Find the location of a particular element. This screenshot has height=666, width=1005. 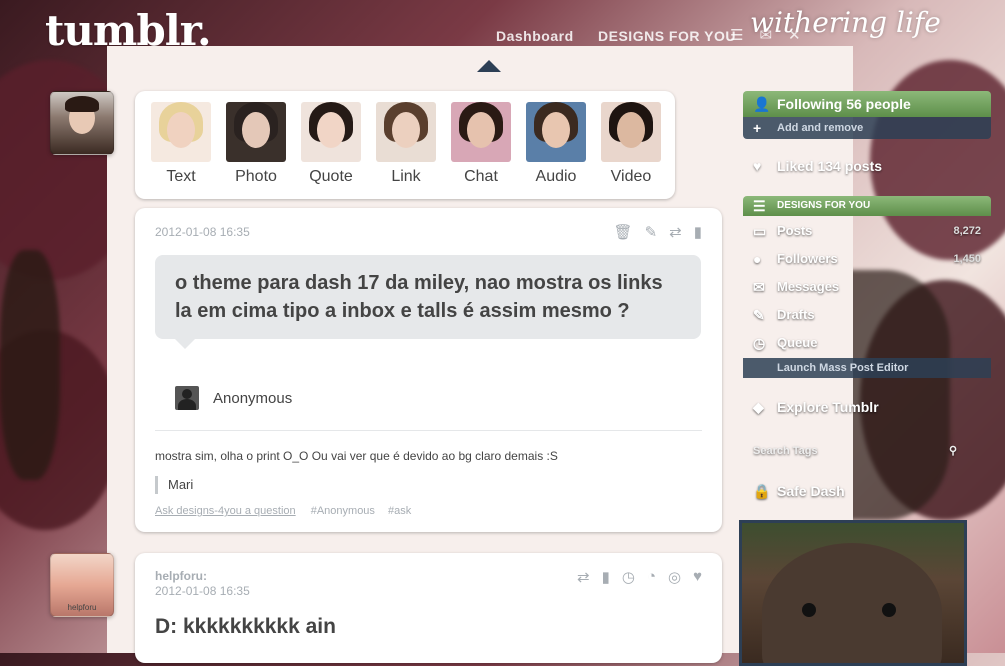

my-avatar is located at coordinates (82, 123).